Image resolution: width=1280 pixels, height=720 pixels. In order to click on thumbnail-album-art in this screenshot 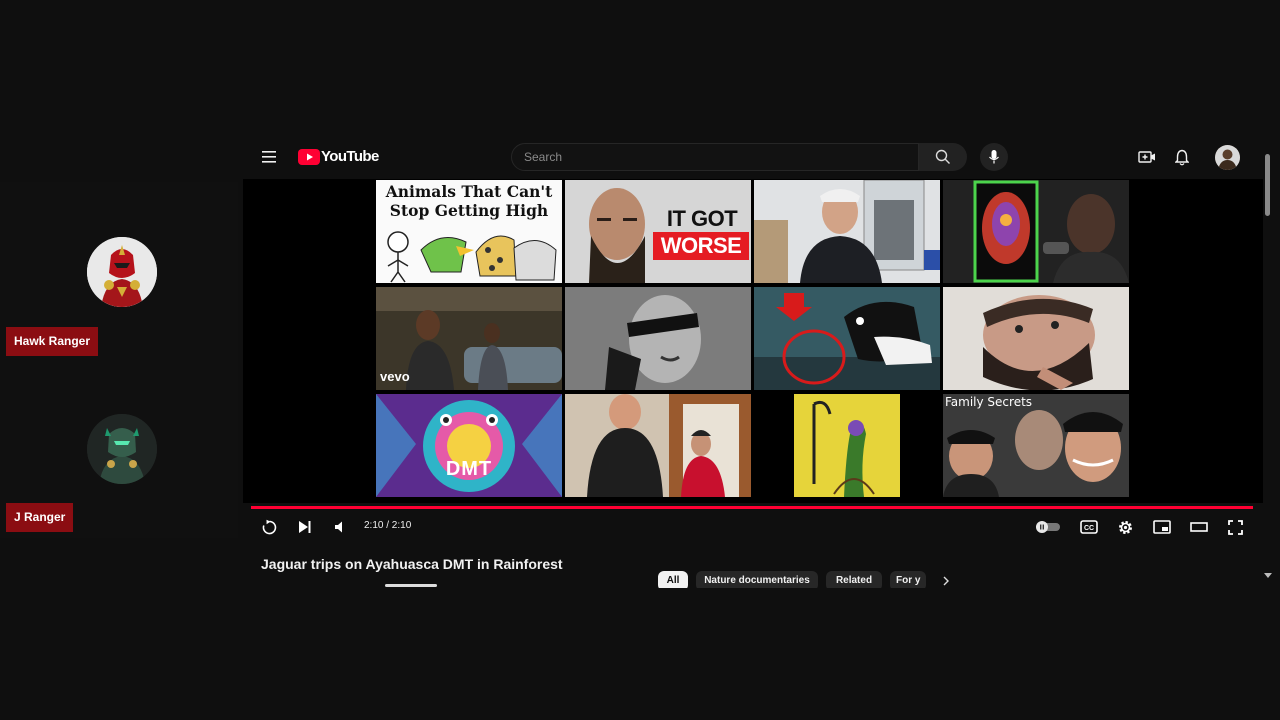, I will do `click(847, 445)`.